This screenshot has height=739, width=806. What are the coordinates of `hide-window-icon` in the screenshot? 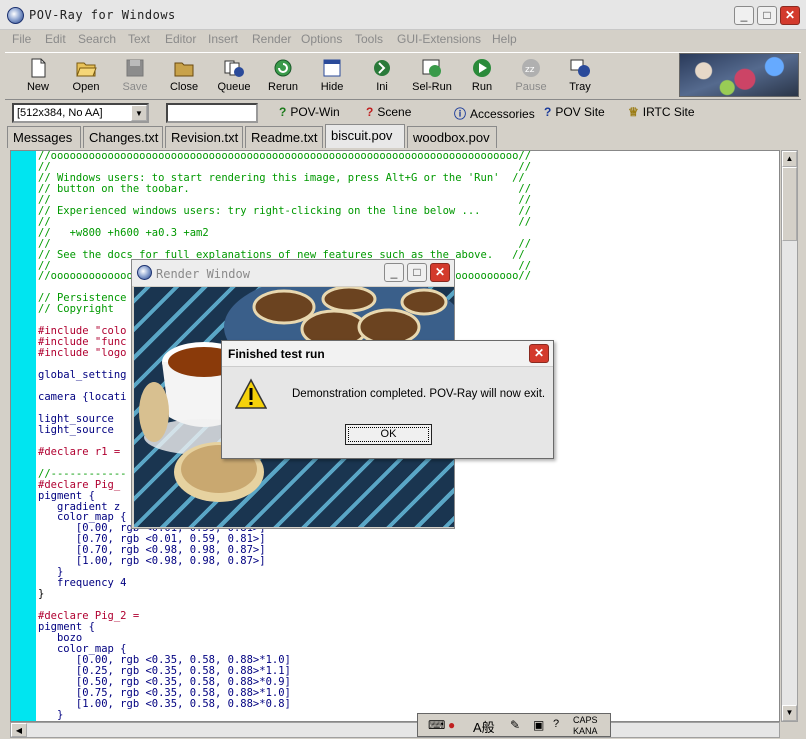 It's located at (332, 68).